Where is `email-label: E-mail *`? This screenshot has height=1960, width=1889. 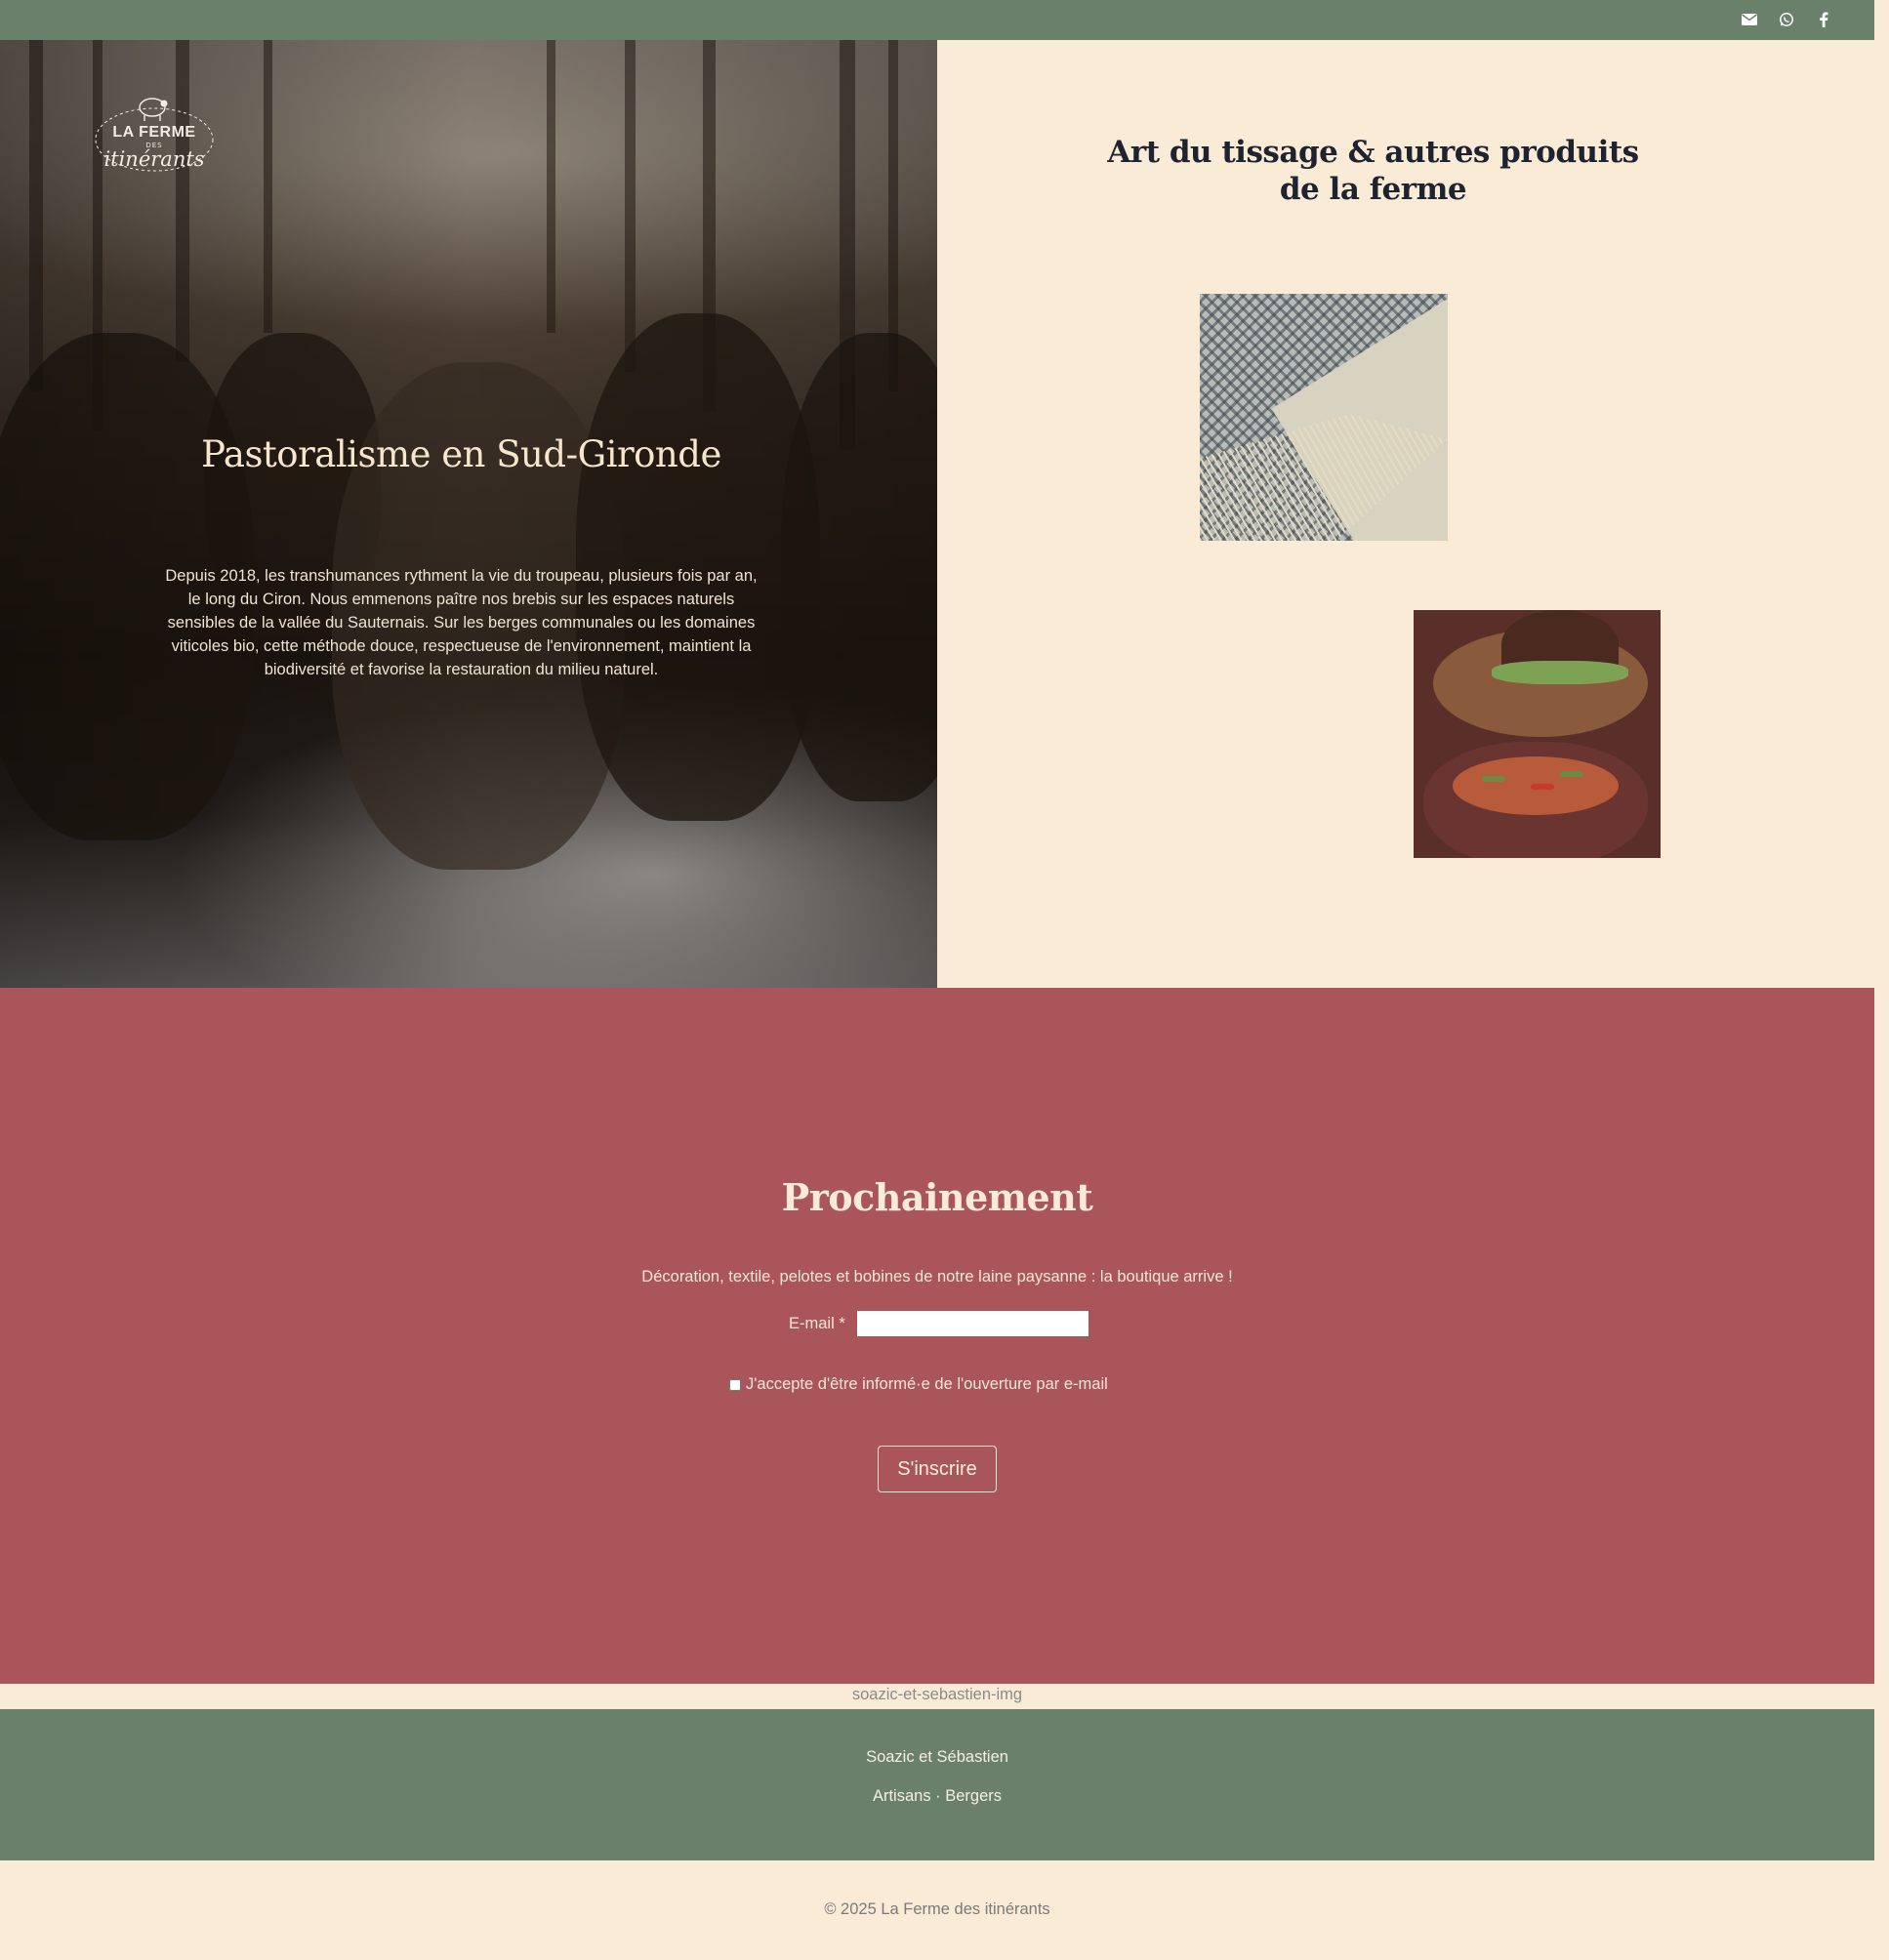 email-label: E-mail * is located at coordinates (817, 1323).